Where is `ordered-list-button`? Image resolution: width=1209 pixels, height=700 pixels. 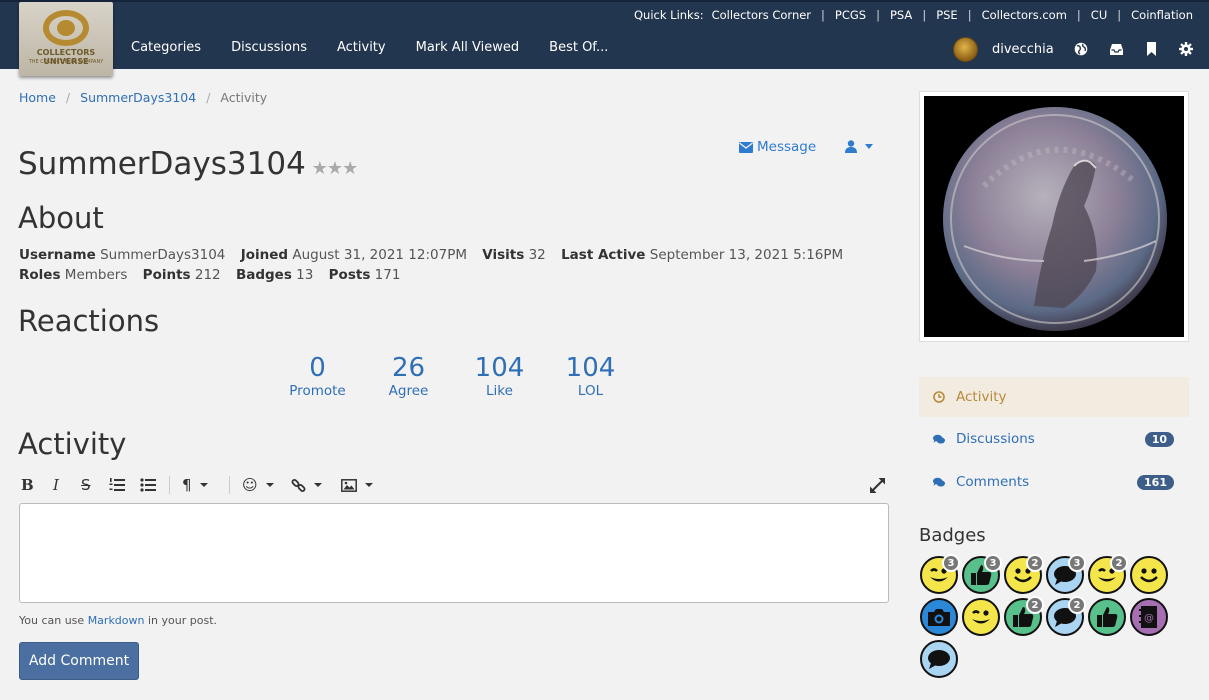
ordered-list-button is located at coordinates (117, 485).